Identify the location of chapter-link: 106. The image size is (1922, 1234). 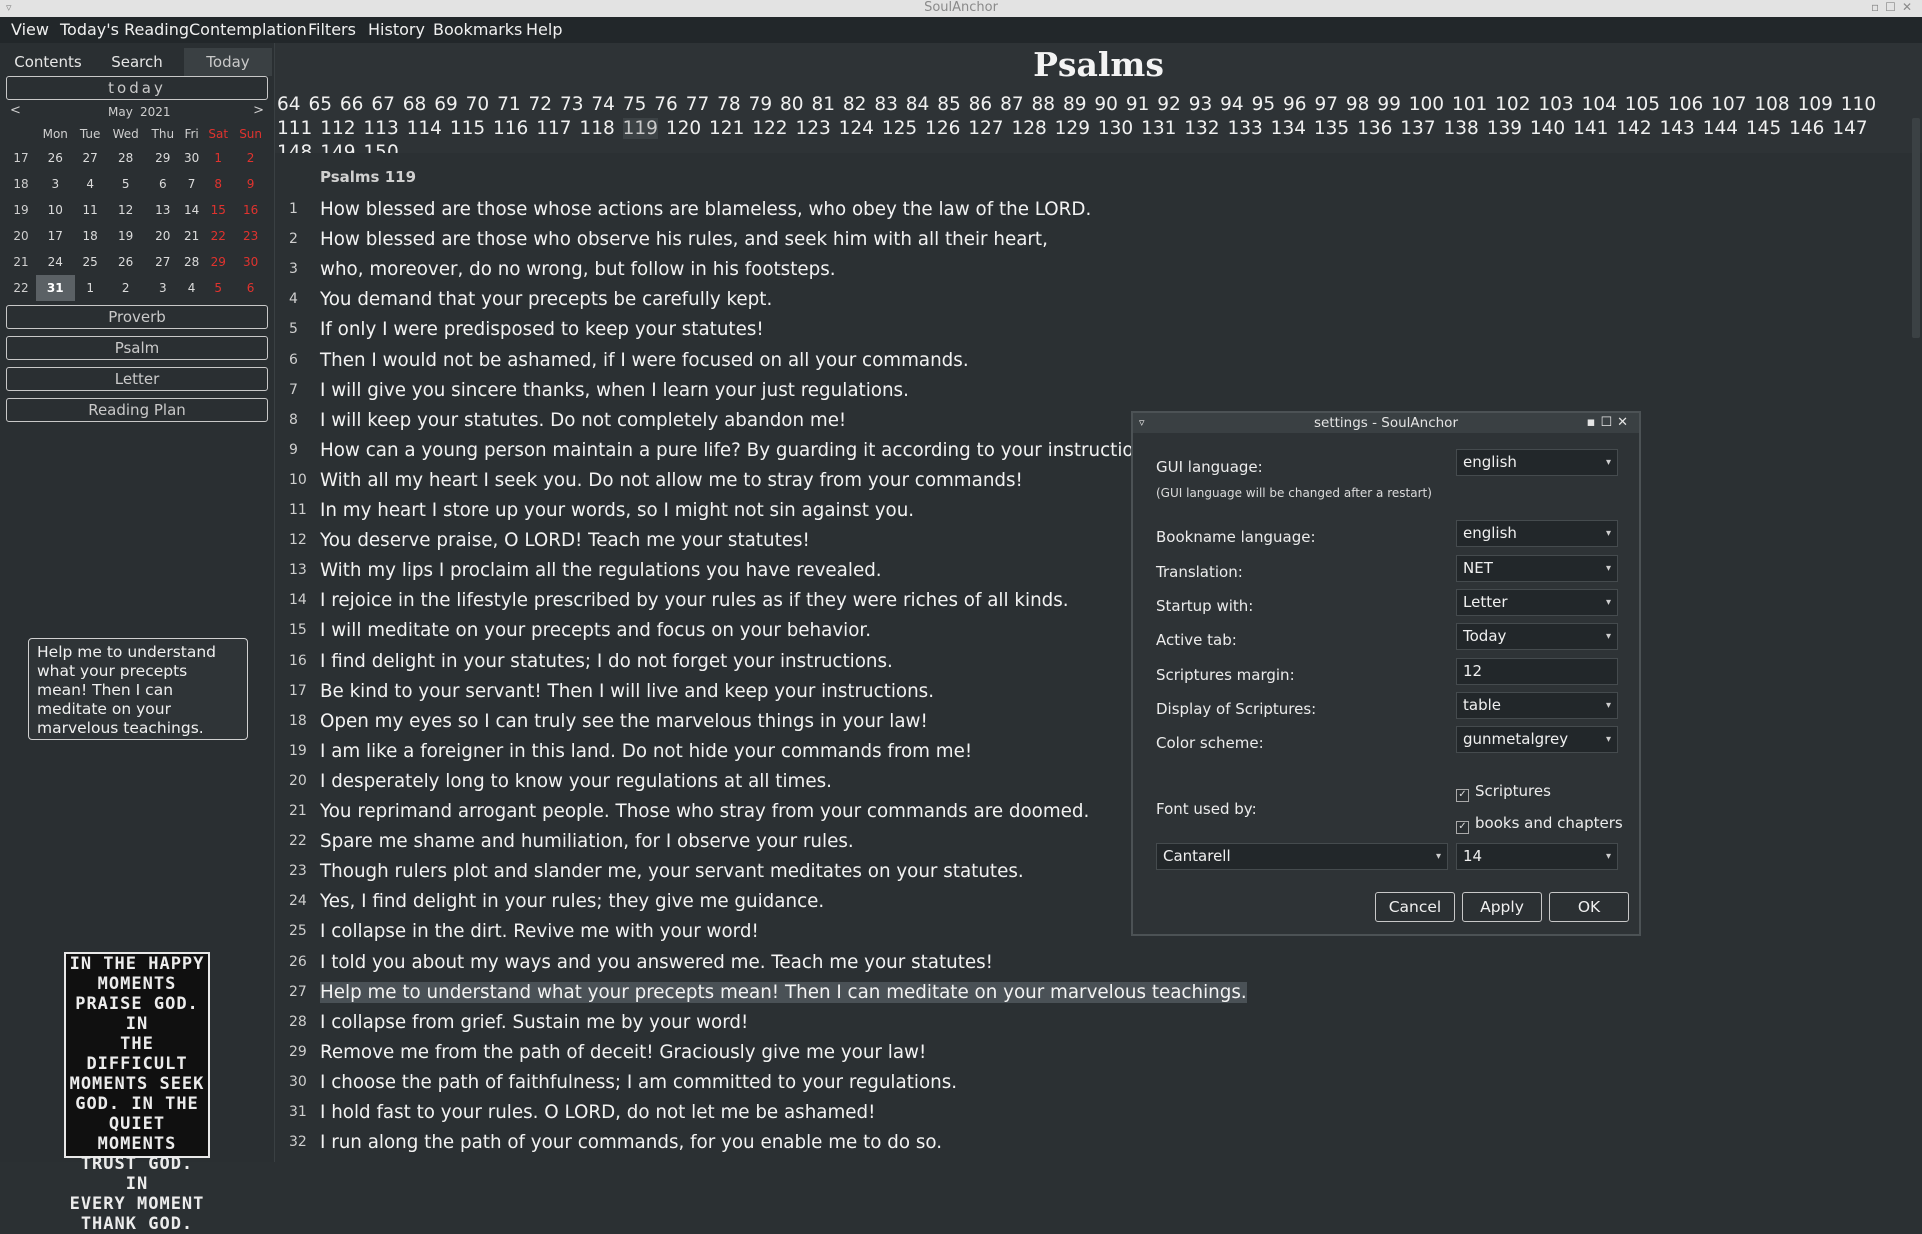
(1685, 104).